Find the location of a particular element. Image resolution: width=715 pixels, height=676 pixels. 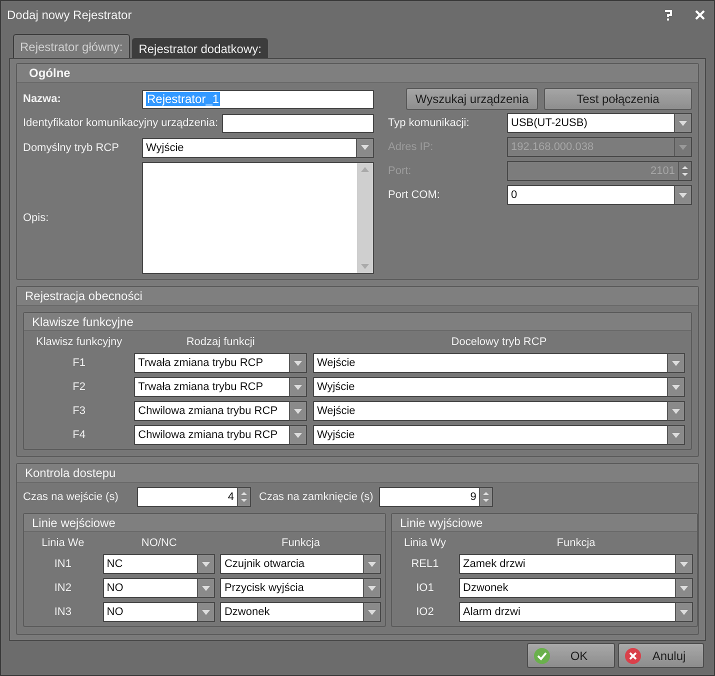

section-title: Rejestracja obecności is located at coordinates (83, 296).